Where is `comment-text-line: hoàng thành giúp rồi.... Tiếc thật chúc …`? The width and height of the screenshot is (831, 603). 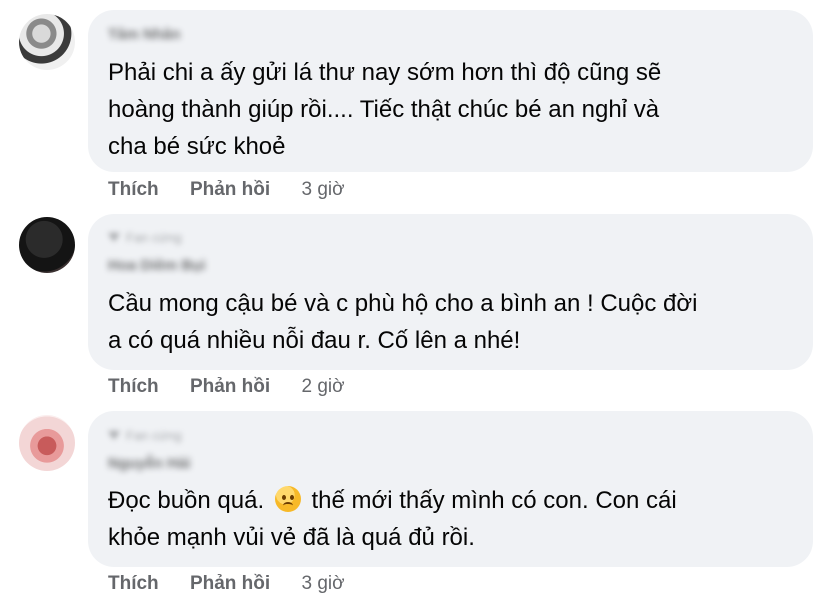 comment-text-line: hoàng thành giúp rồi.... Tiếc thật chúc … is located at coordinates (384, 109).